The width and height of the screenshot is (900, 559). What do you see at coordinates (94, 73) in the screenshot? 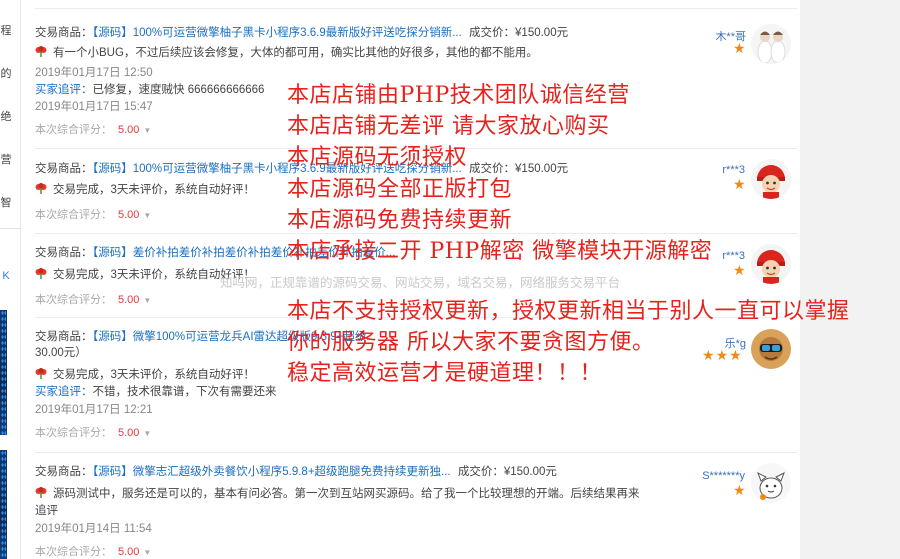
I see `review-date: 2019年01月17日 12:50` at bounding box center [94, 73].